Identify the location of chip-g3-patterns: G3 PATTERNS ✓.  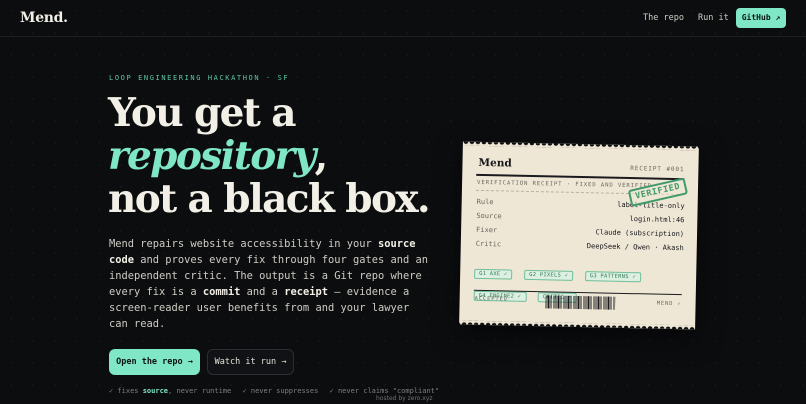
(612, 277).